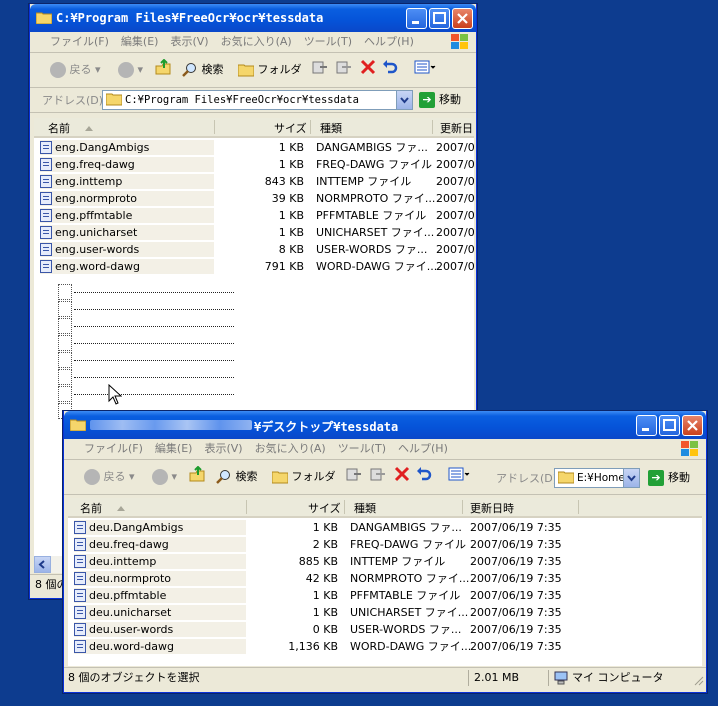 The image size is (718, 706). Describe the element at coordinates (160, 595) in the screenshot. I see `file-name: deu.pffmtable` at that location.